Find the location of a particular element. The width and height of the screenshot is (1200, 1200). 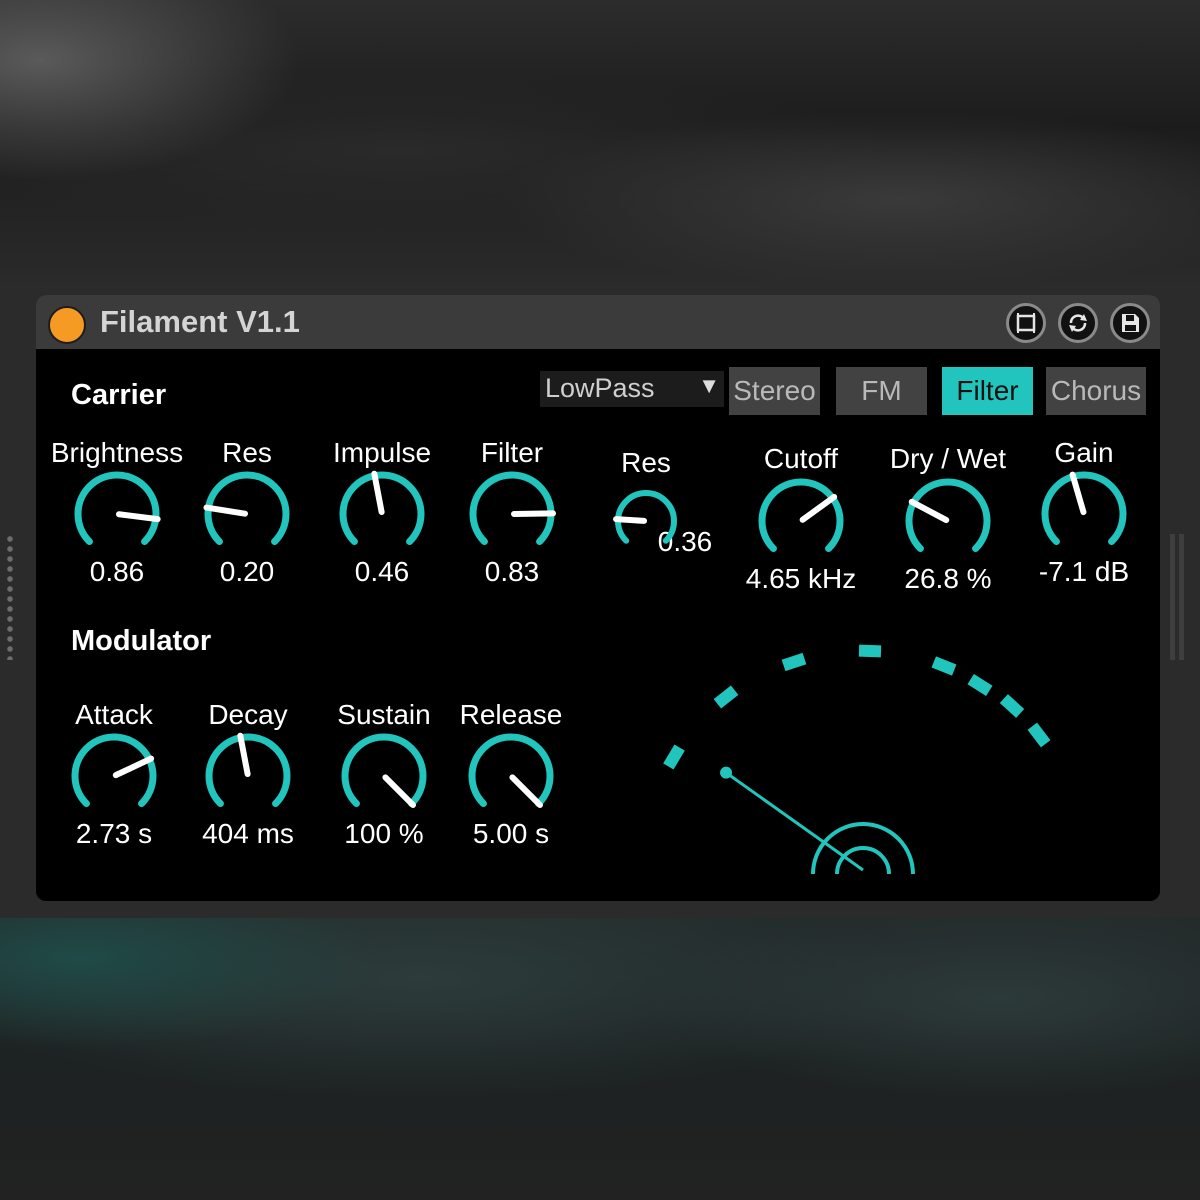

grip-handle-icon is located at coordinates (10, 597).